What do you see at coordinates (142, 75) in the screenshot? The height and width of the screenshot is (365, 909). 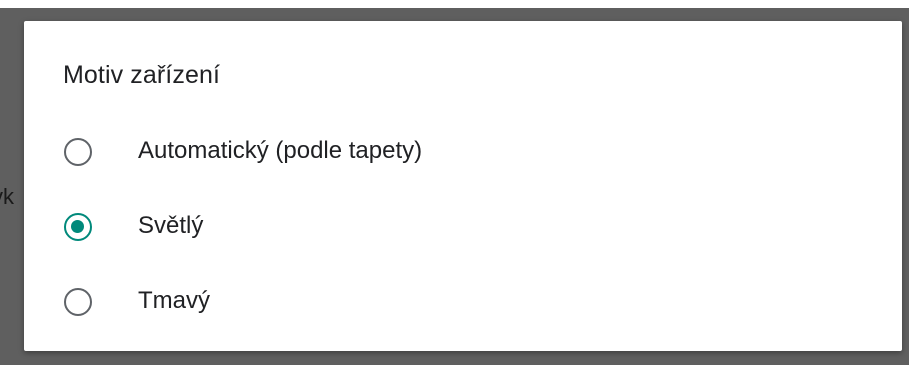 I see `dialog-title: Motiv zařízení` at bounding box center [142, 75].